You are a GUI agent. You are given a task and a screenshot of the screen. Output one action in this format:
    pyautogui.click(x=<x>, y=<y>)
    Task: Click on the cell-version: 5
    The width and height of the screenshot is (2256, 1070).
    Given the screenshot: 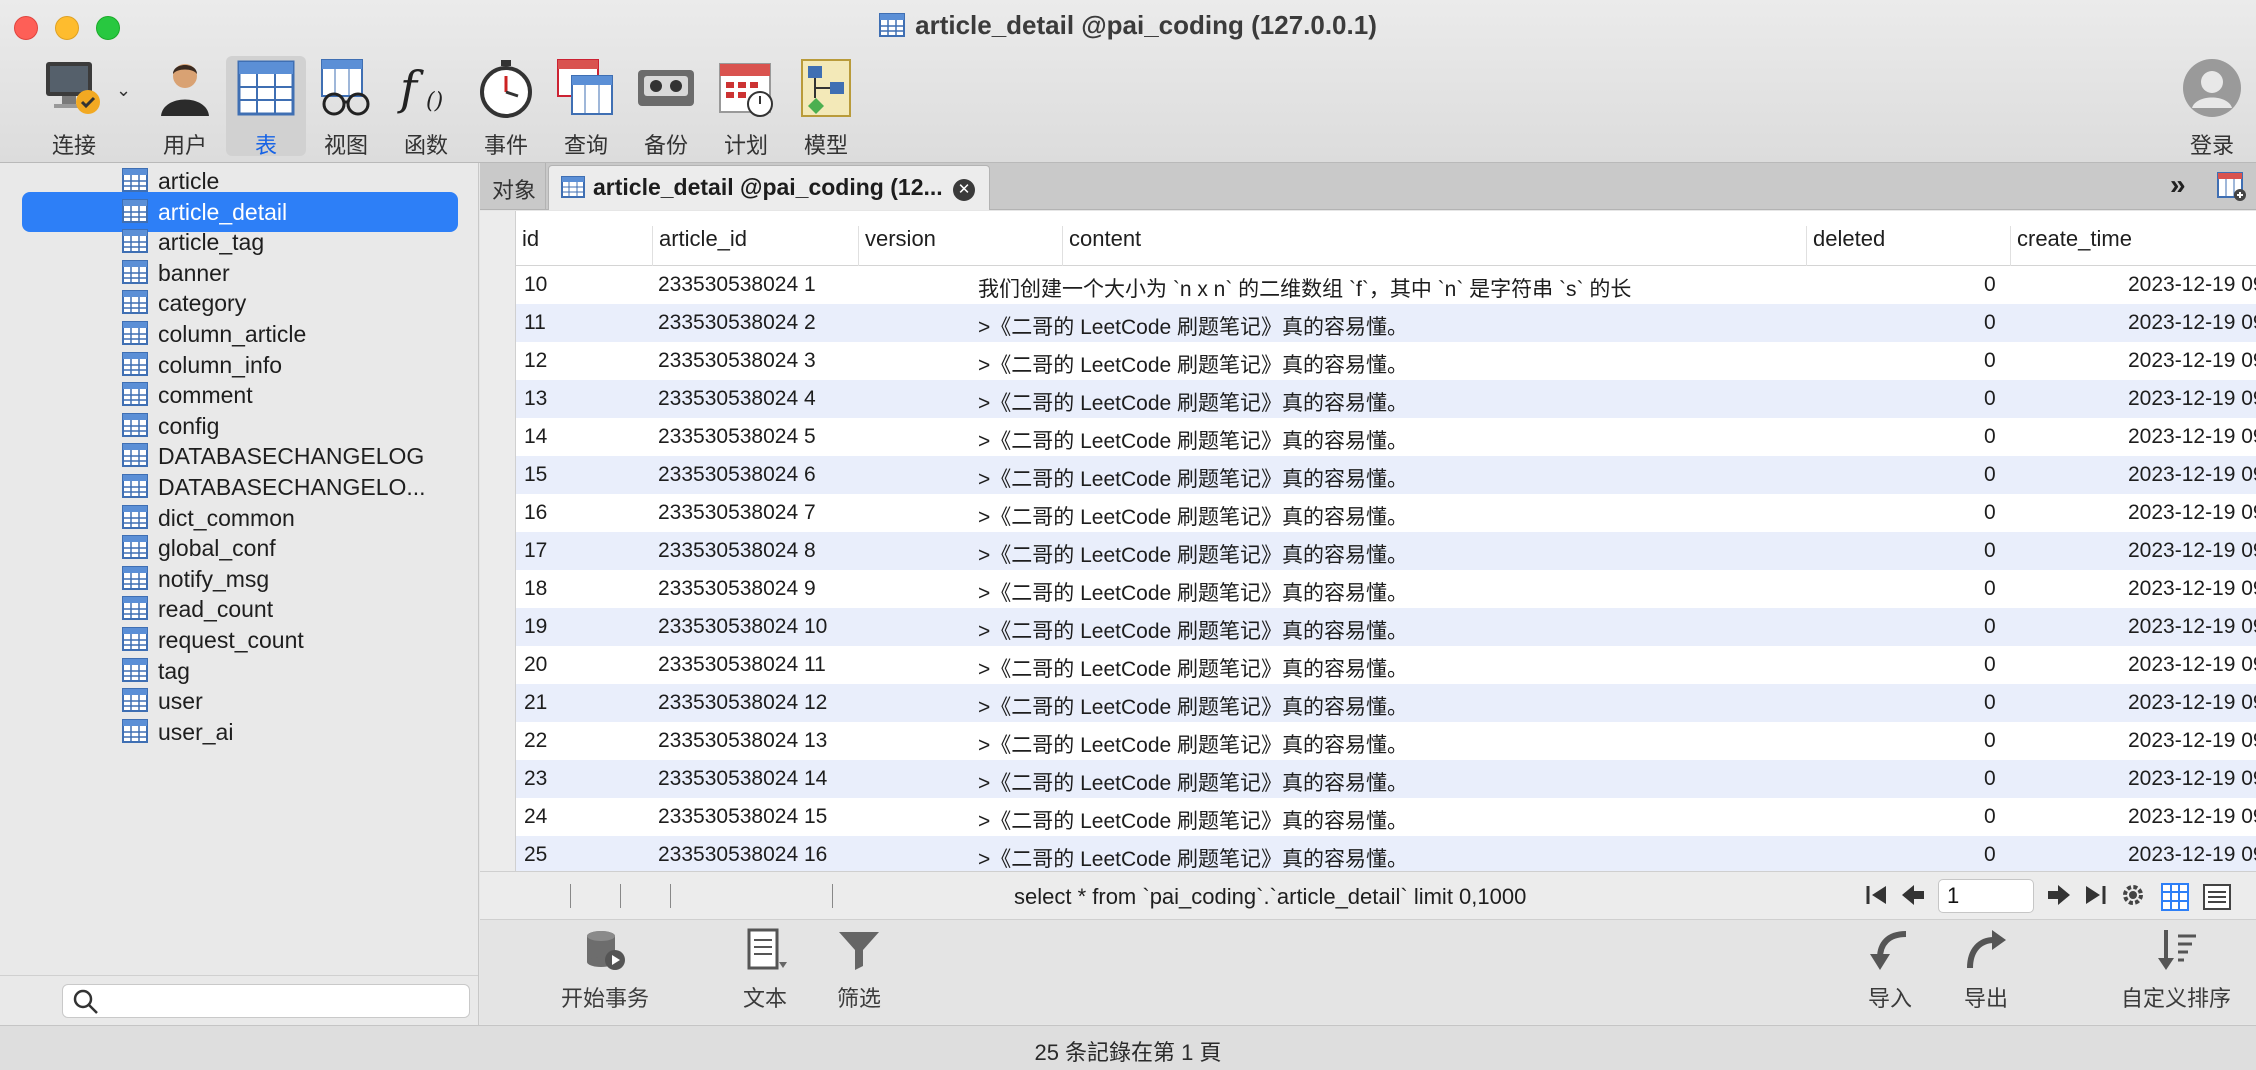 What is the action you would take?
    pyautogui.click(x=884, y=437)
    